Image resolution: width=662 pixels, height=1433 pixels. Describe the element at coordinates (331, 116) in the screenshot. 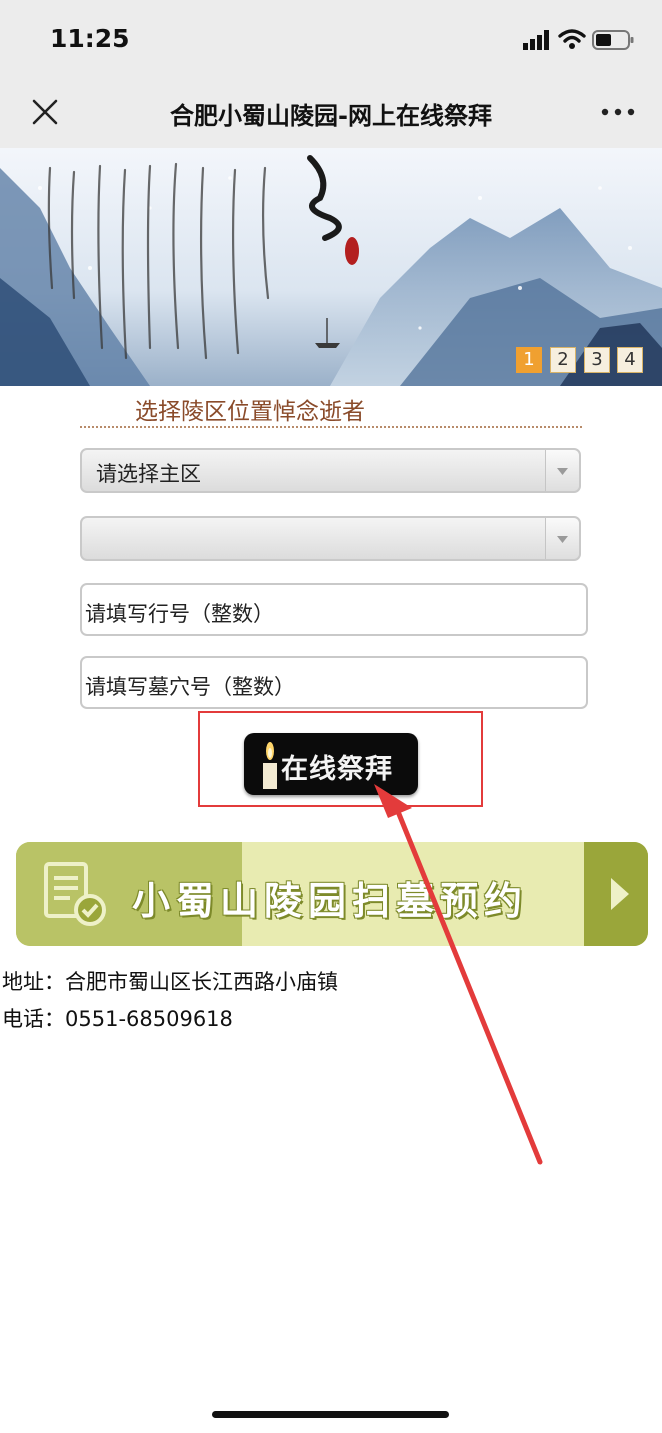

I see `page-title: 合肥小蜀山陵园-网上在线祭拜` at that location.